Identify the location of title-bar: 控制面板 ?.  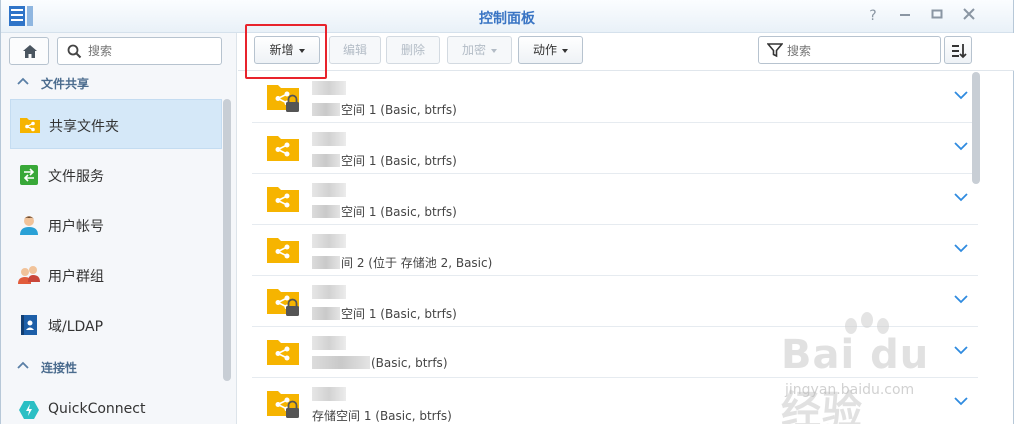
(507, 16).